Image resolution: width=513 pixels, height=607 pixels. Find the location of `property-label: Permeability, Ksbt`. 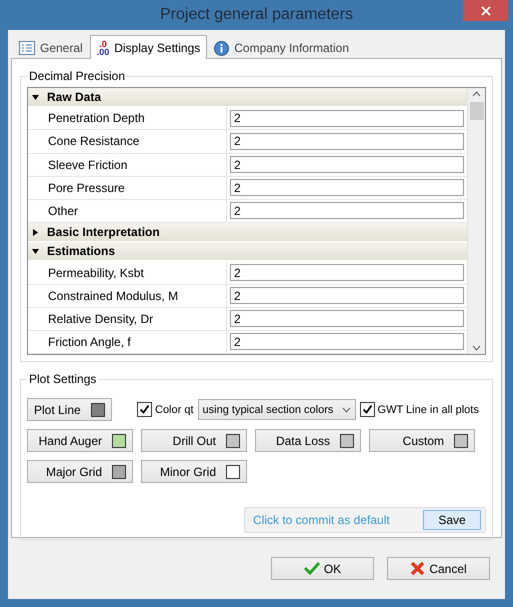

property-label: Permeability, Ksbt is located at coordinates (127, 272).